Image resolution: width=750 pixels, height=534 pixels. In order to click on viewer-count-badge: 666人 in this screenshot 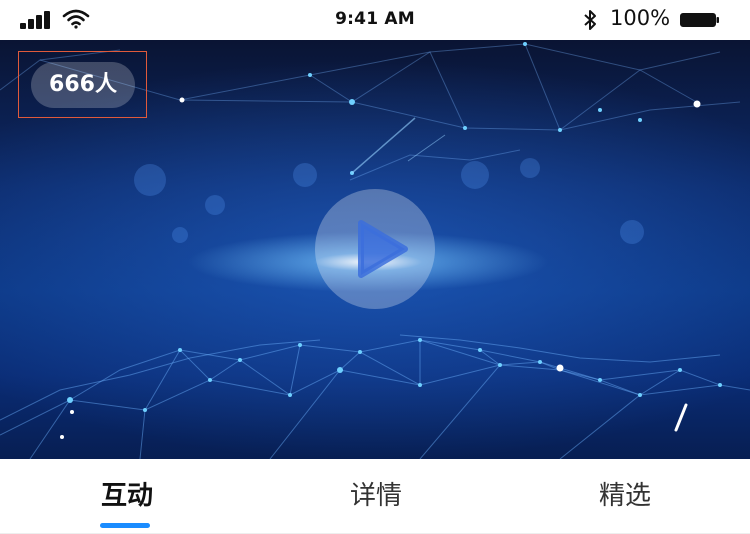, I will do `click(83, 85)`.